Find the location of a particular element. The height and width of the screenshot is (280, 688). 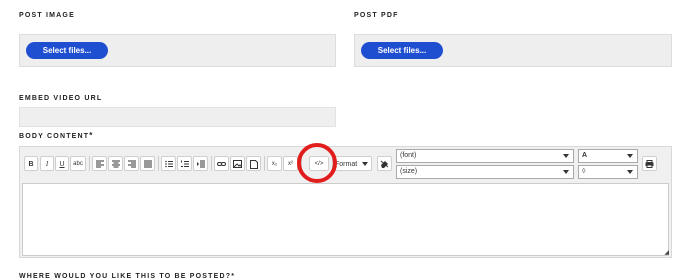

remove-format-button is located at coordinates (299, 163).